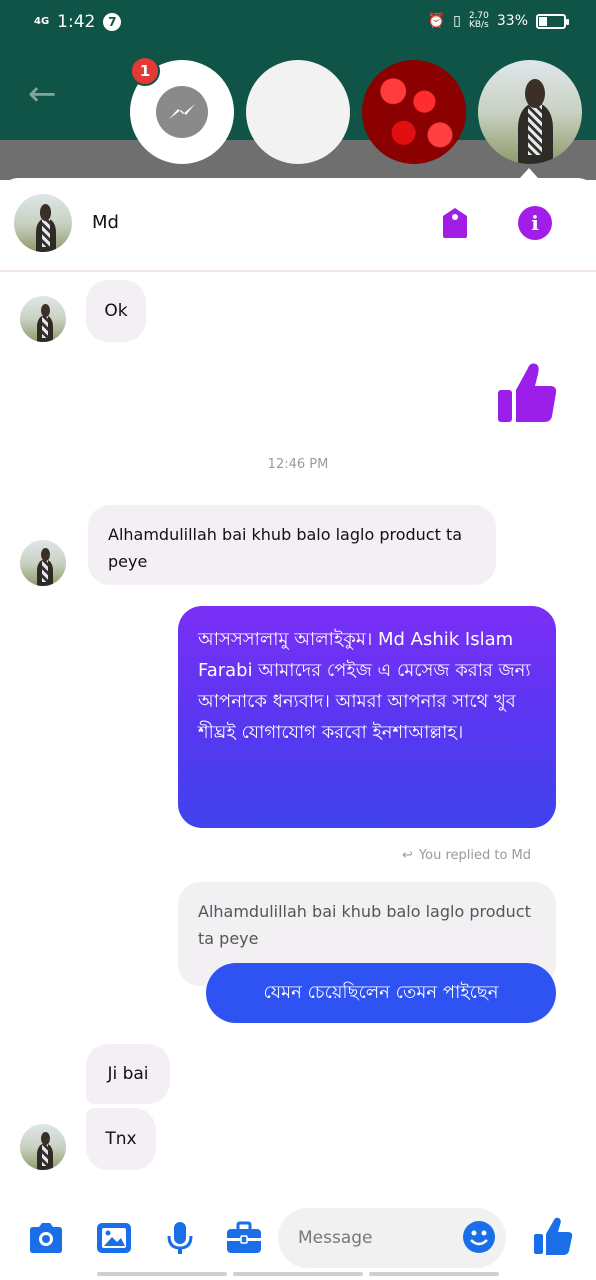 The image size is (596, 1280). What do you see at coordinates (114, 1238) in the screenshot?
I see `gallery-icon` at bounding box center [114, 1238].